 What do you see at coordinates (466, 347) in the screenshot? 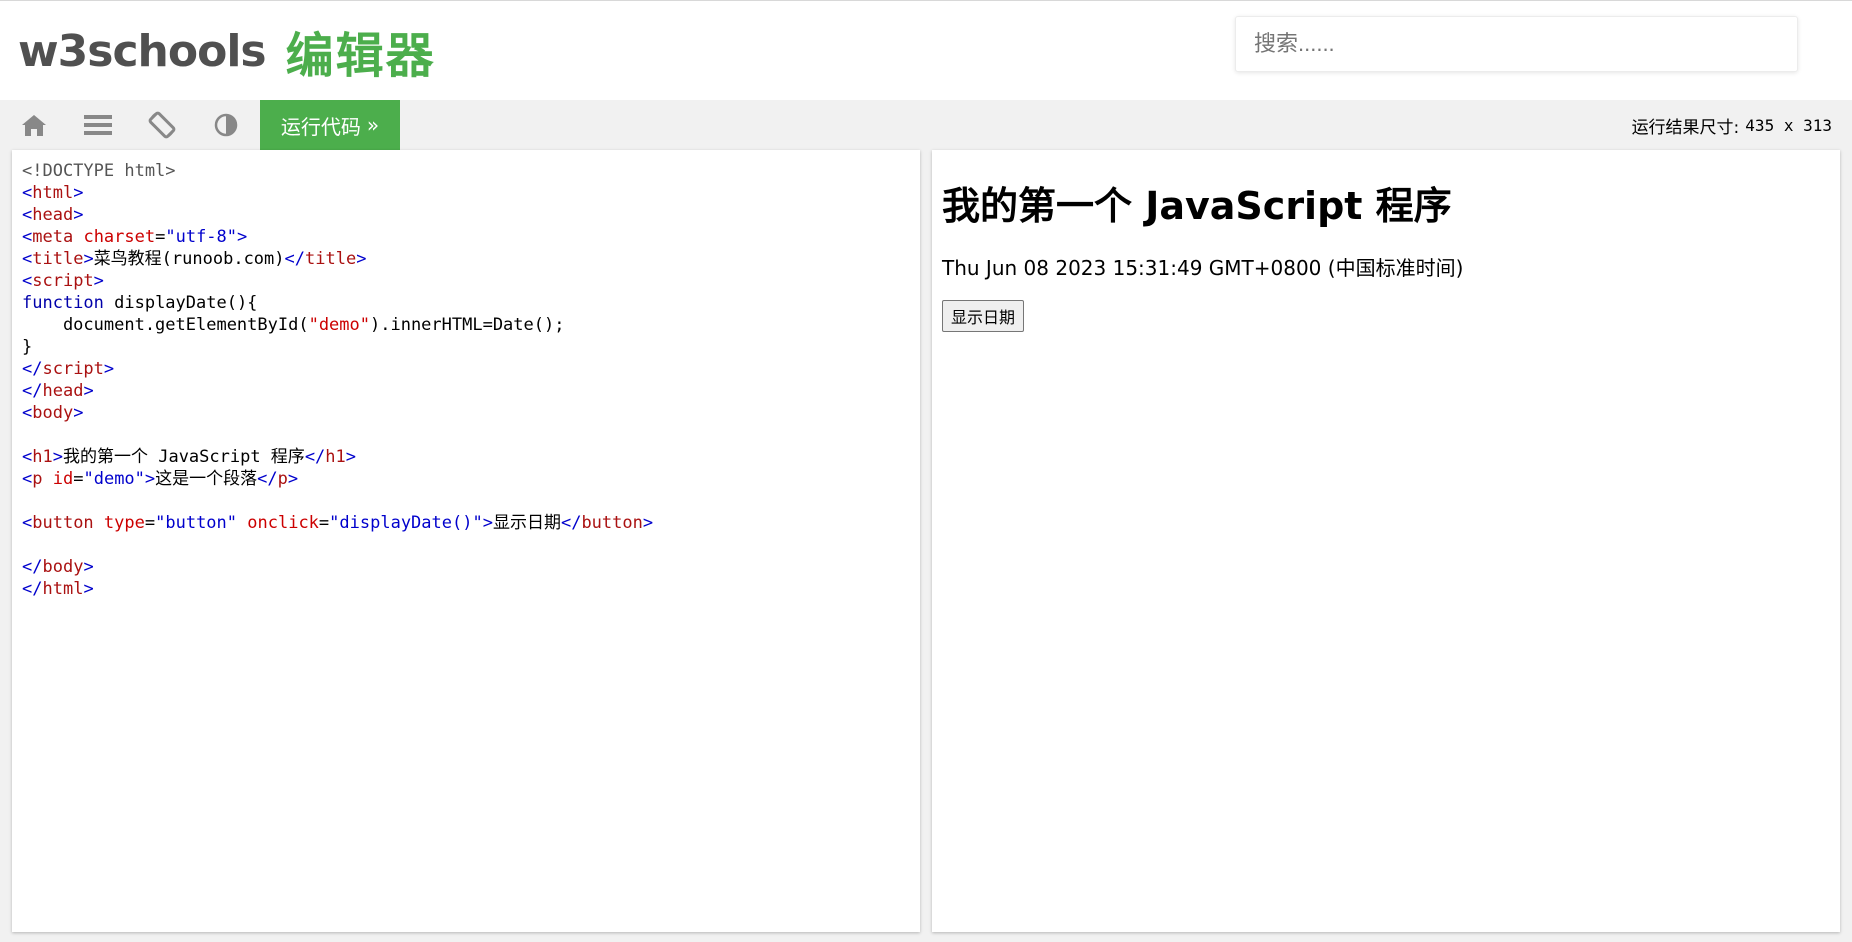
I see `code-line: }` at bounding box center [466, 347].